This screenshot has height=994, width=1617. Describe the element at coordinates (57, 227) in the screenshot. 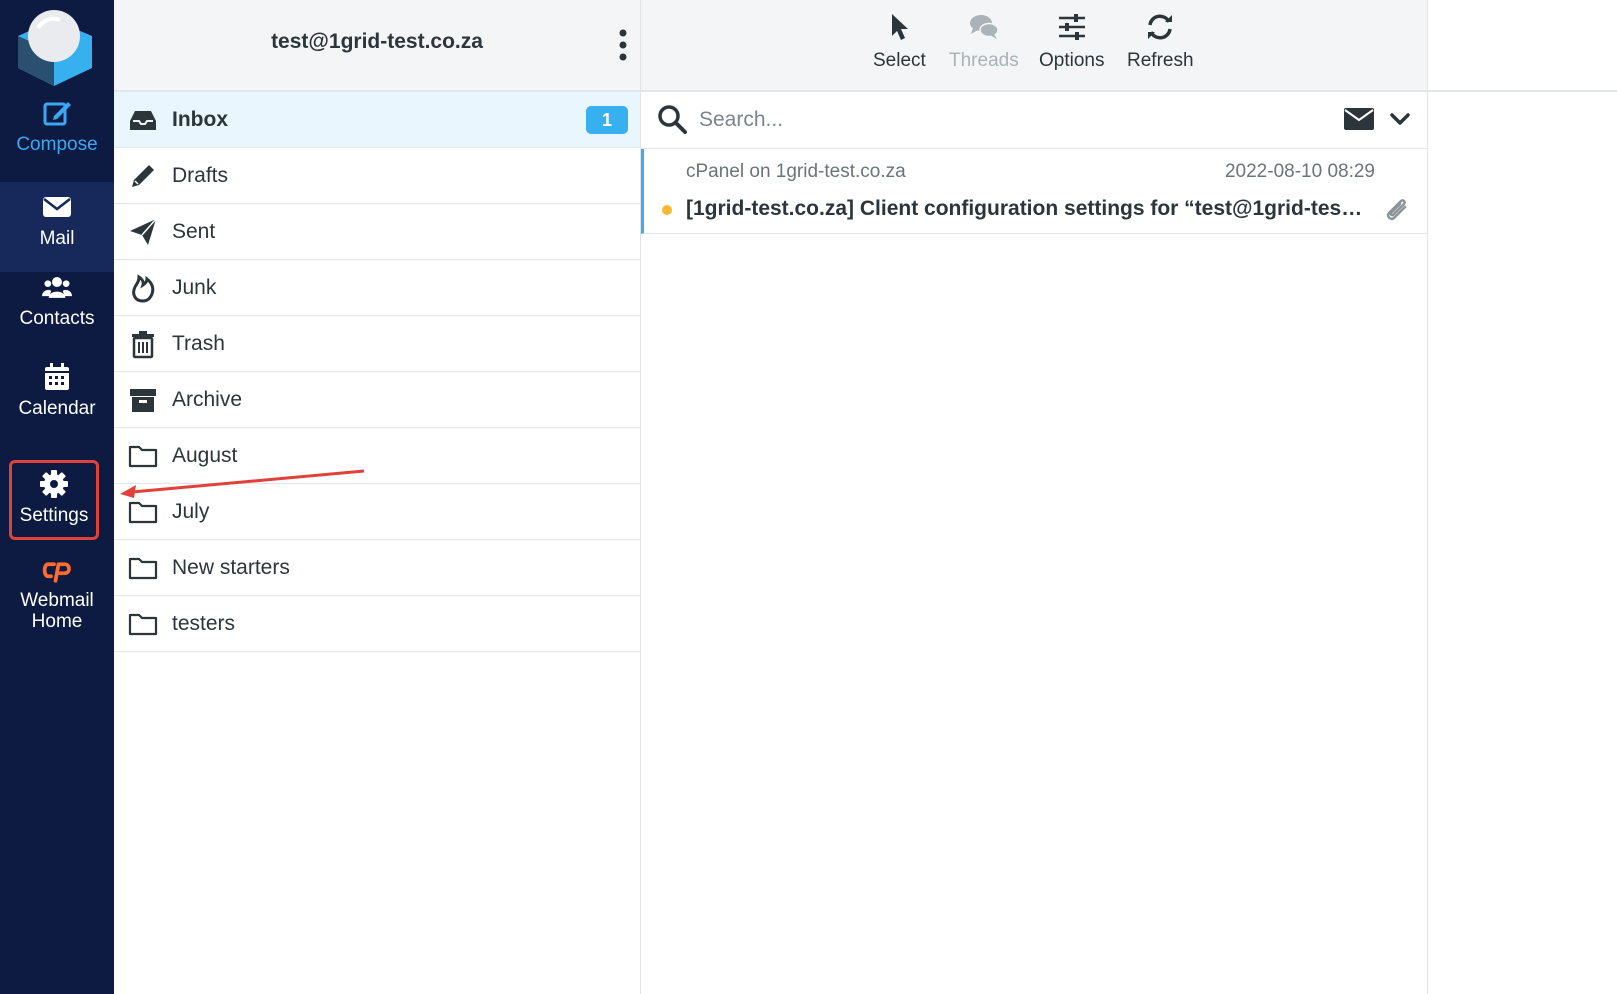

I see `nav-mail: Mail` at that location.